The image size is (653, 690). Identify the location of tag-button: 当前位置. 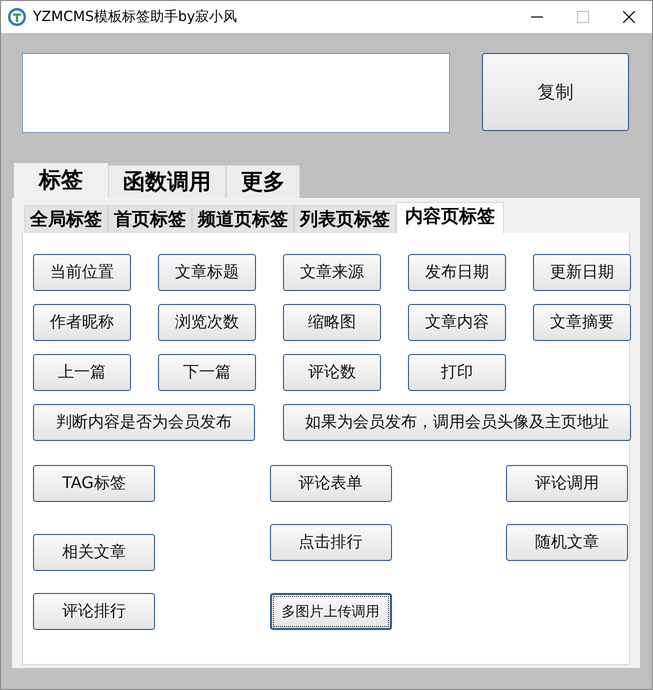
(82, 272).